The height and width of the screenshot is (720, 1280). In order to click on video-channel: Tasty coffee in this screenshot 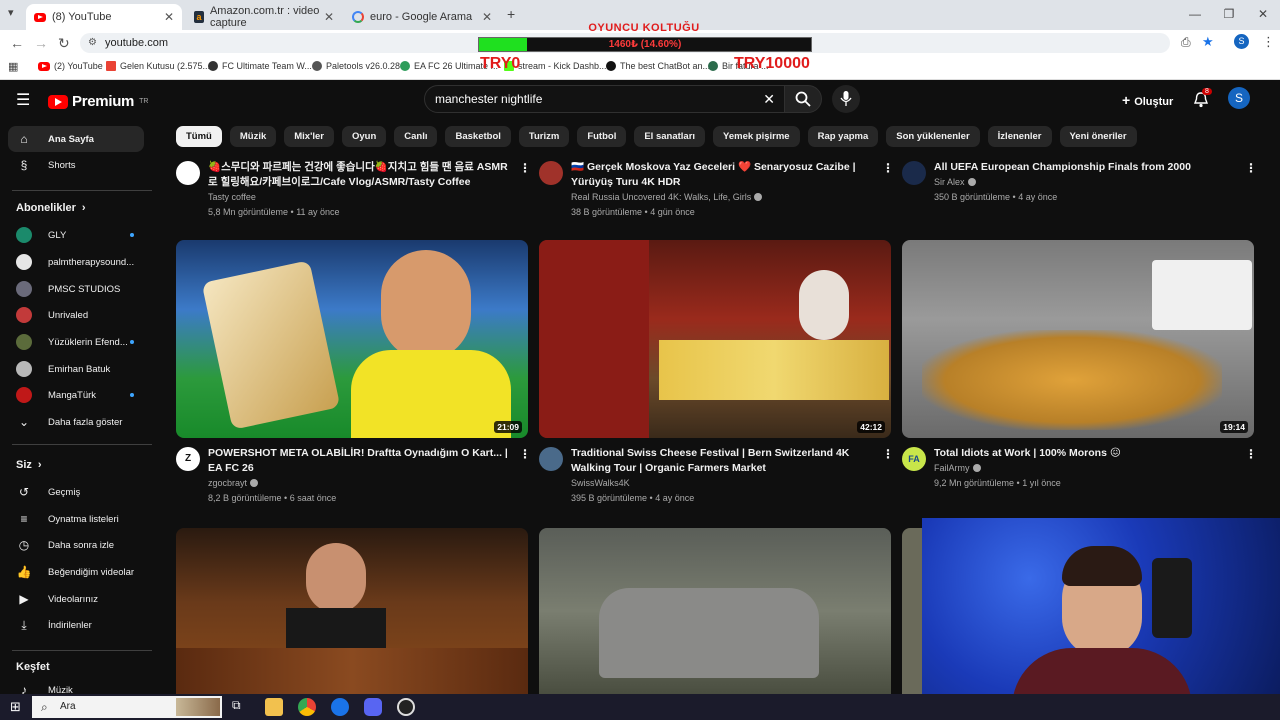, I will do `click(232, 197)`.